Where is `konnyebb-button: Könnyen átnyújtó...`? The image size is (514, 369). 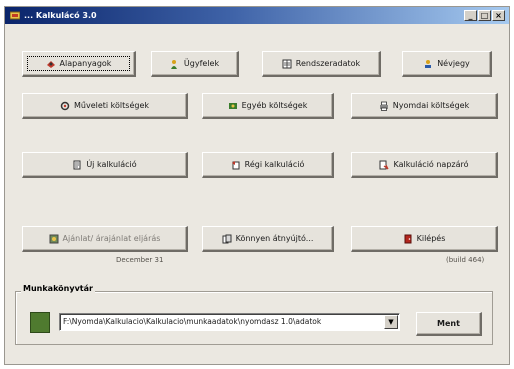
konnyebb-button: Könnyen átnyújtó... is located at coordinates (268, 239).